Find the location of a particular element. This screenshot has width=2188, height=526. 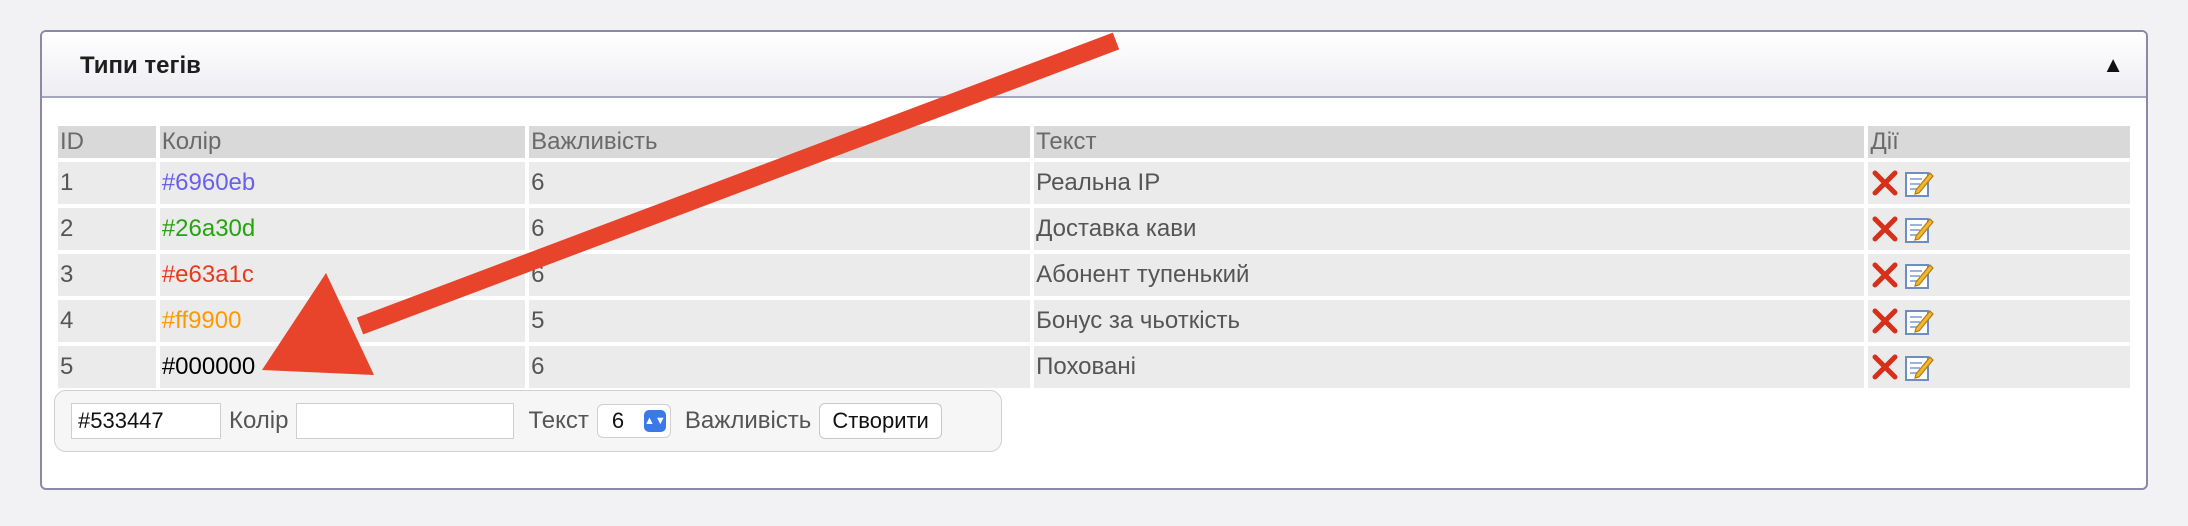

annotation-arrow-head is located at coordinates (318, 324).